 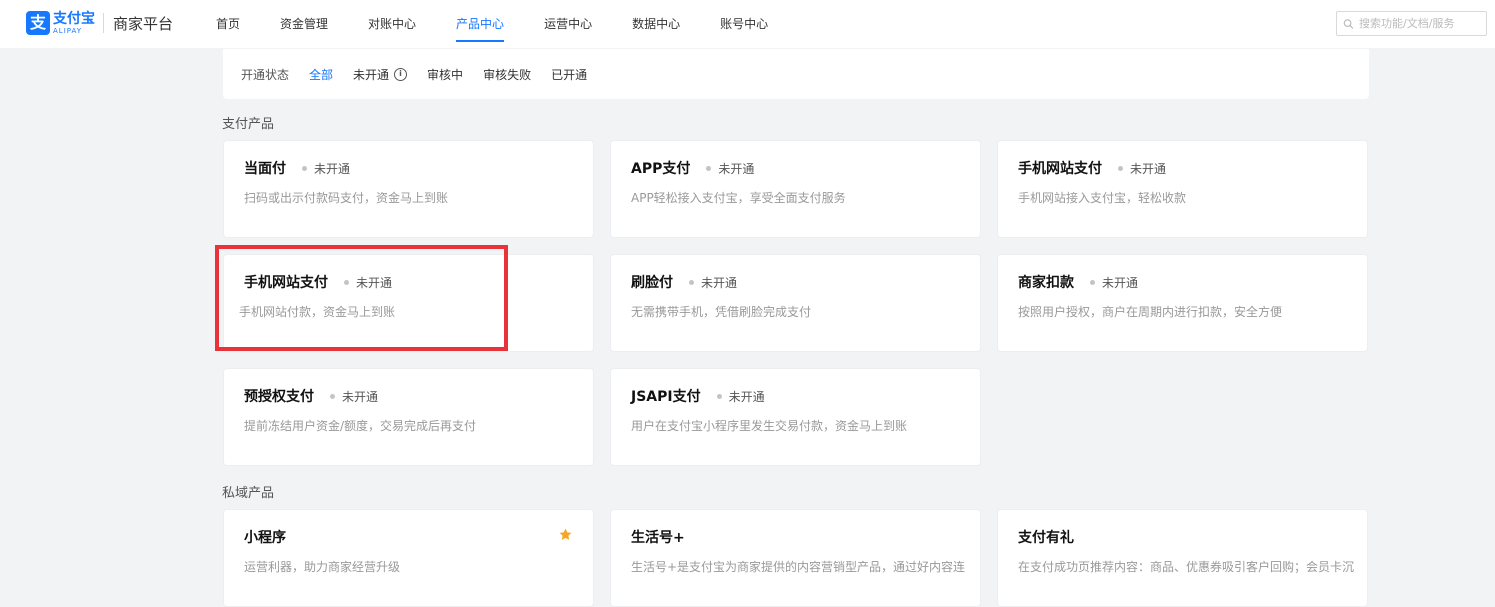 I want to click on card-title: JSAPI支付, so click(x=666, y=397).